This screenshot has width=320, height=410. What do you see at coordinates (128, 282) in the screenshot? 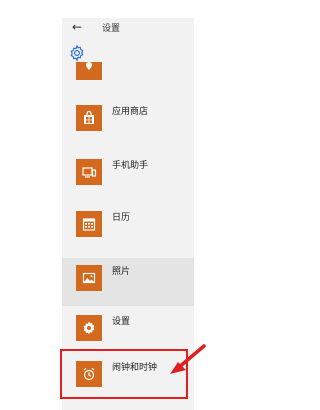
I see `list-item-photos: 照片` at bounding box center [128, 282].